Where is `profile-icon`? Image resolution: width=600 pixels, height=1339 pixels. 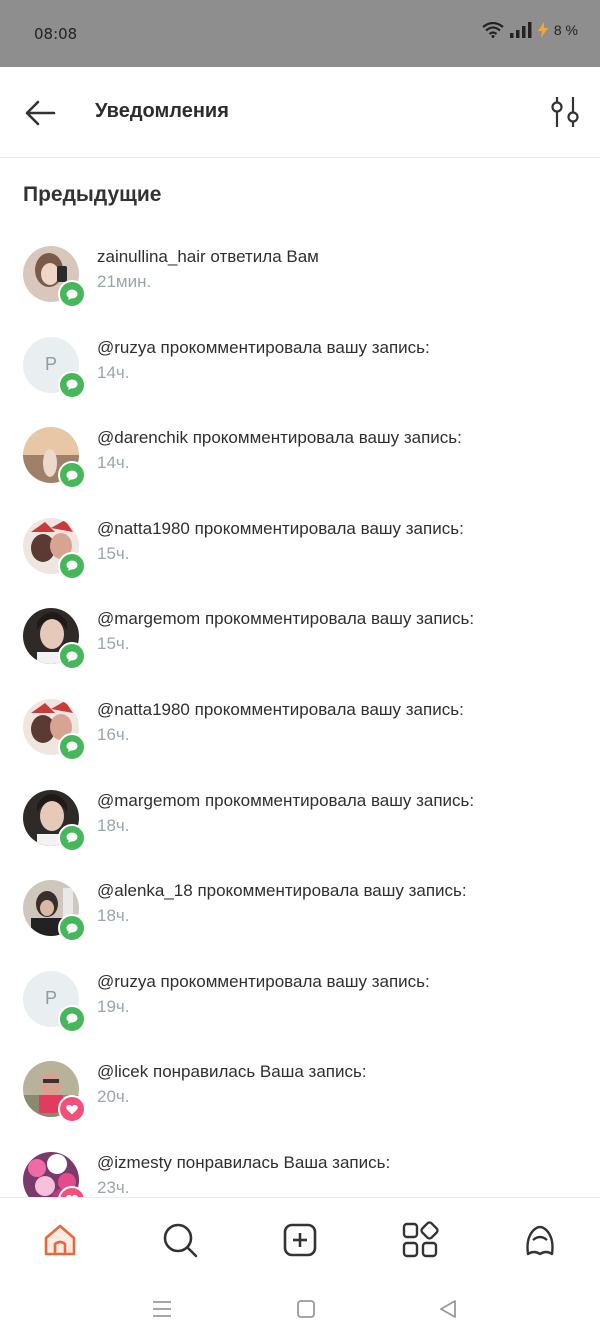
profile-icon is located at coordinates (540, 1240).